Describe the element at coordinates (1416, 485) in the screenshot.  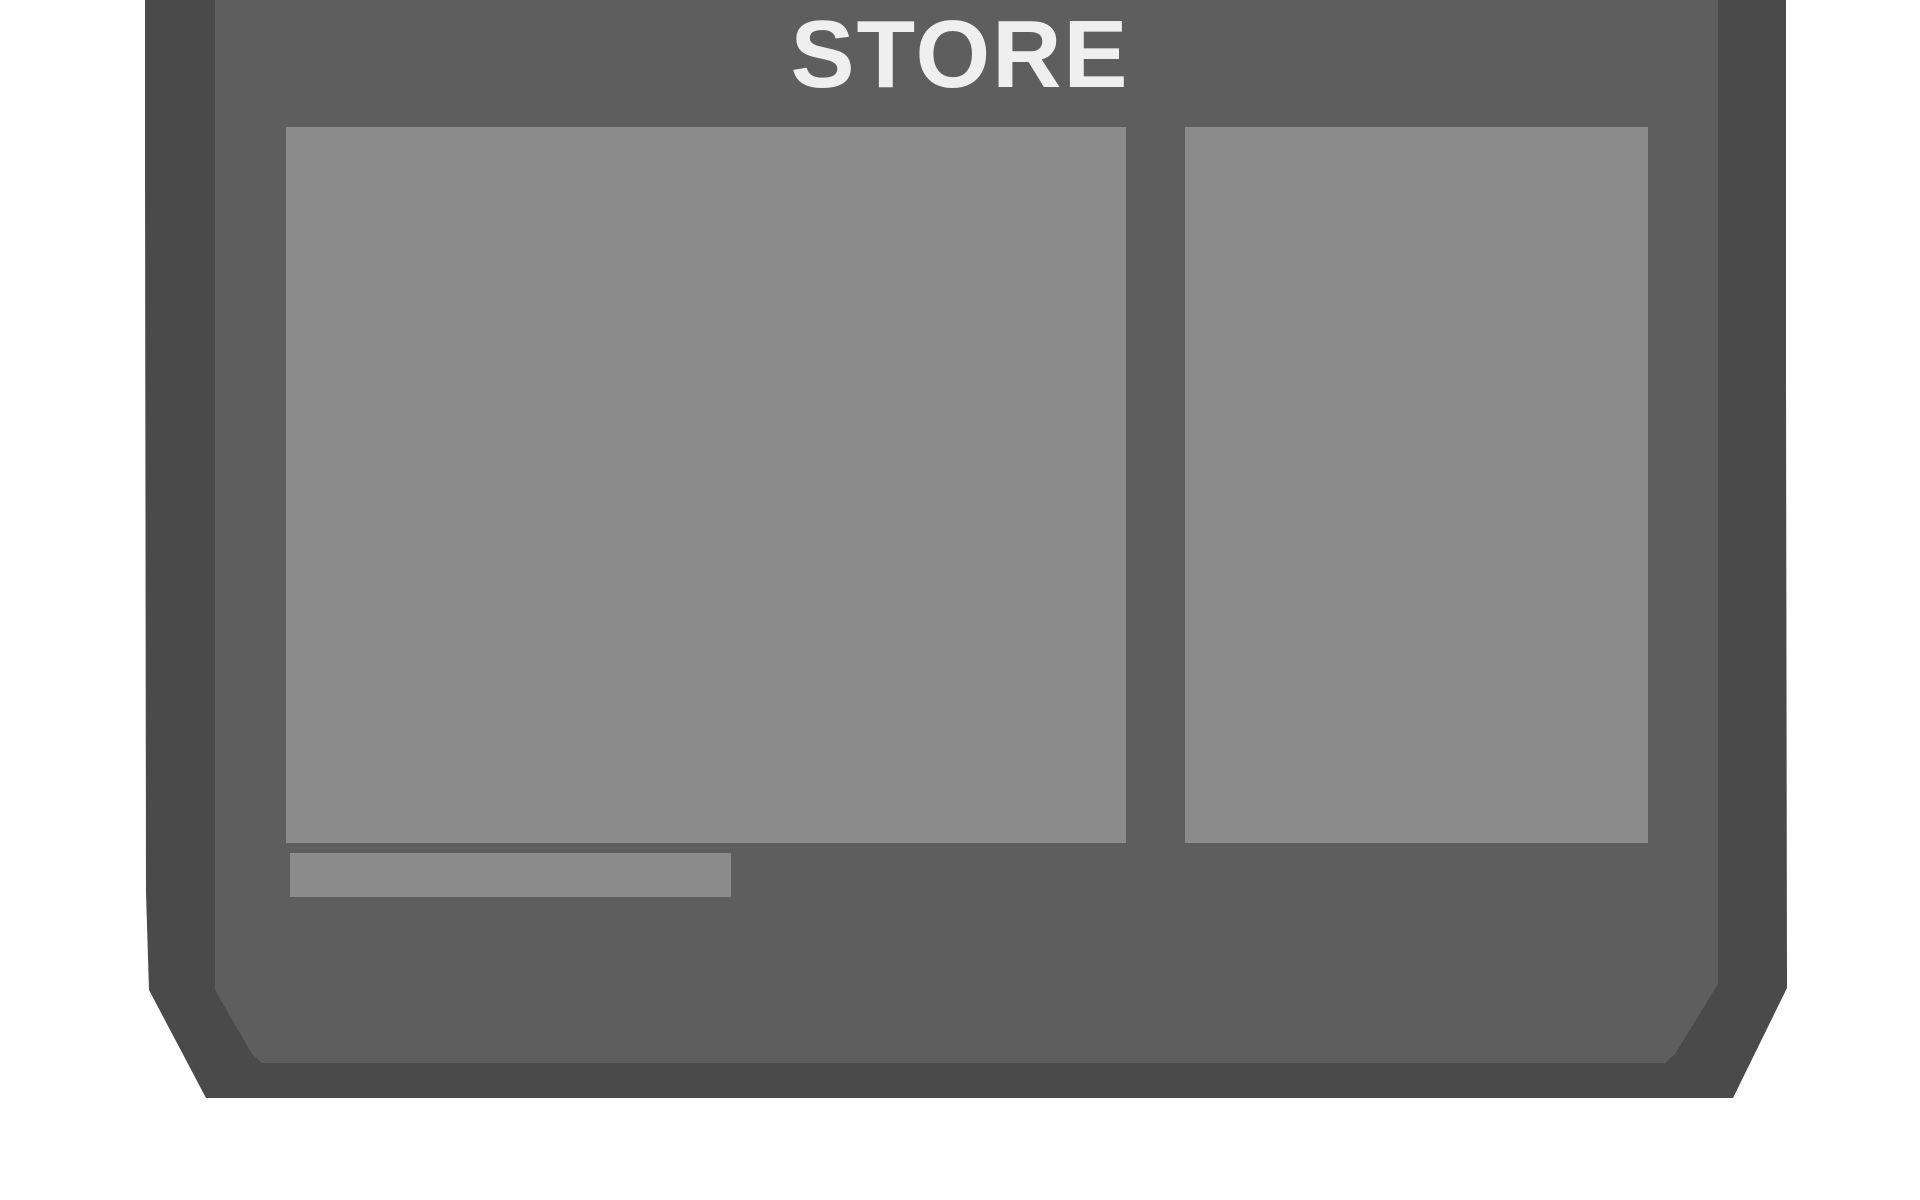
I see `side-panel` at that location.